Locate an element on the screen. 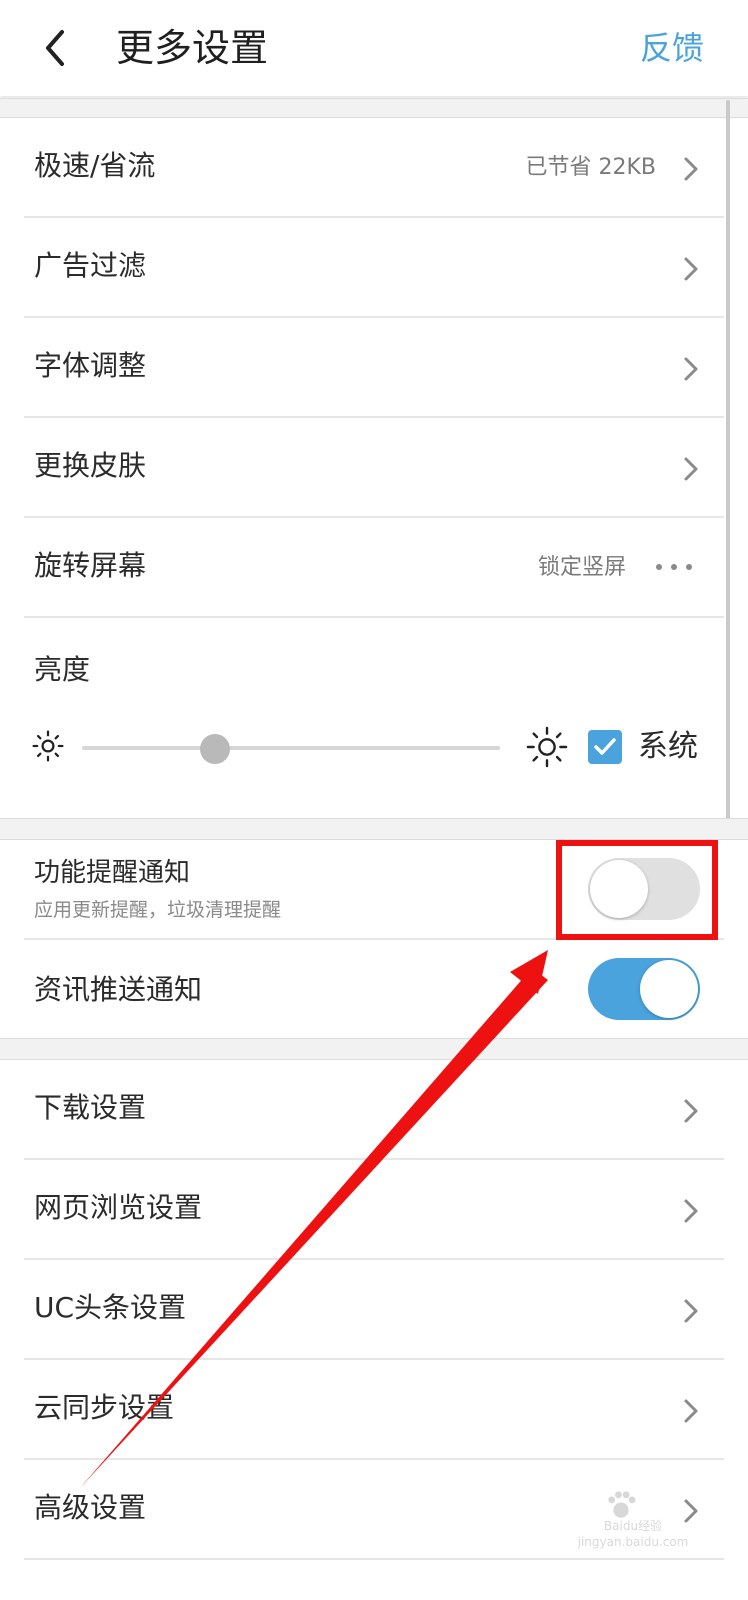 This screenshot has width=748, height=1600. watermark-text: Baidu经验 jingyan.baidu.com is located at coordinates (633, 1534).